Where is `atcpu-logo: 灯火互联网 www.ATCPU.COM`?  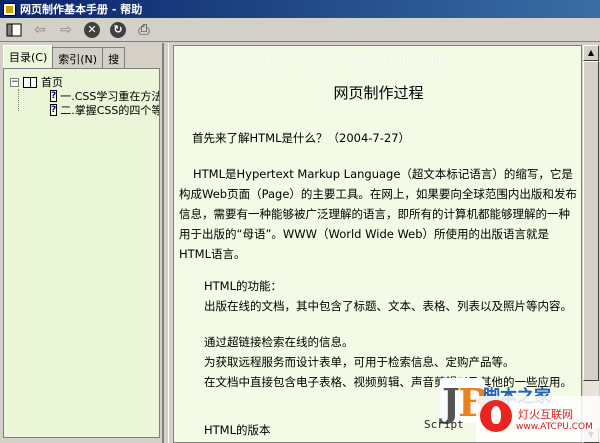 atcpu-logo: 灯火互联网 www.ATCPU.COM is located at coordinates (538, 419).